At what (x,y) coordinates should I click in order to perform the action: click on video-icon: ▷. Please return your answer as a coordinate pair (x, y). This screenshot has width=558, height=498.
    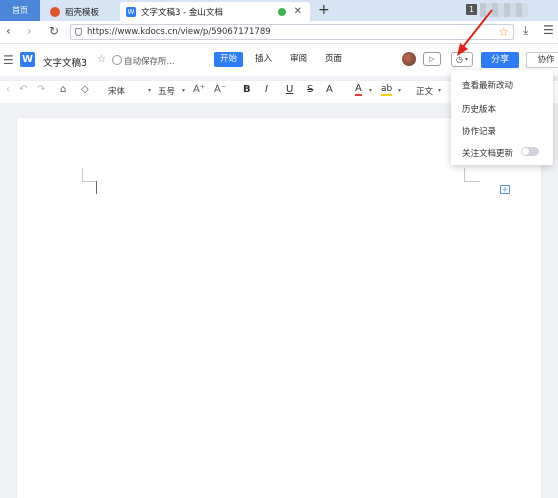
    Looking at the image, I should click on (432, 59).